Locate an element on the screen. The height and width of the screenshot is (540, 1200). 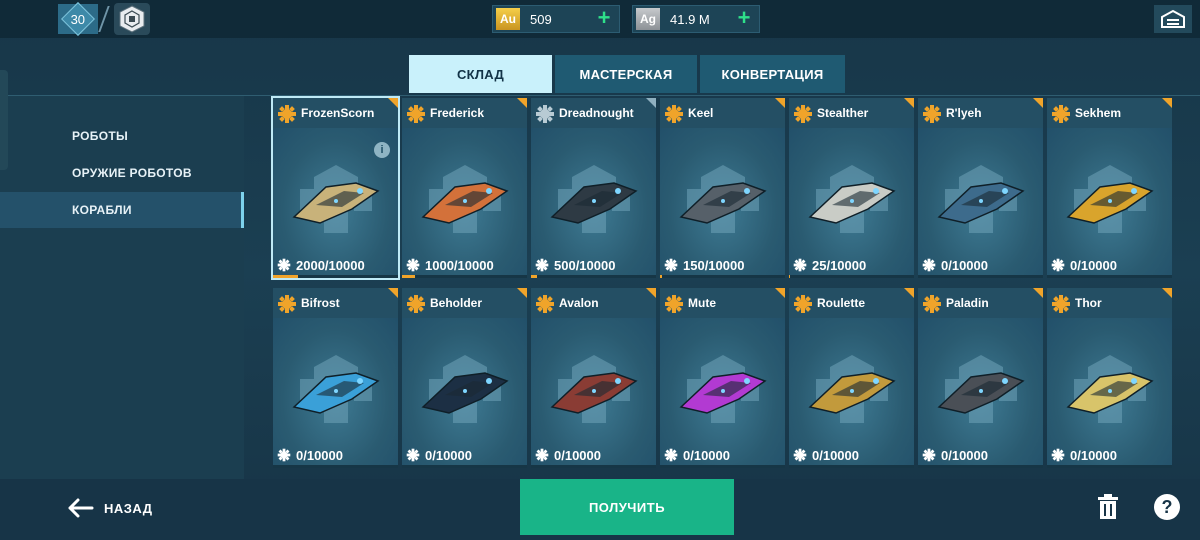
gold-currency: Au 509 + is located at coordinates (556, 19).